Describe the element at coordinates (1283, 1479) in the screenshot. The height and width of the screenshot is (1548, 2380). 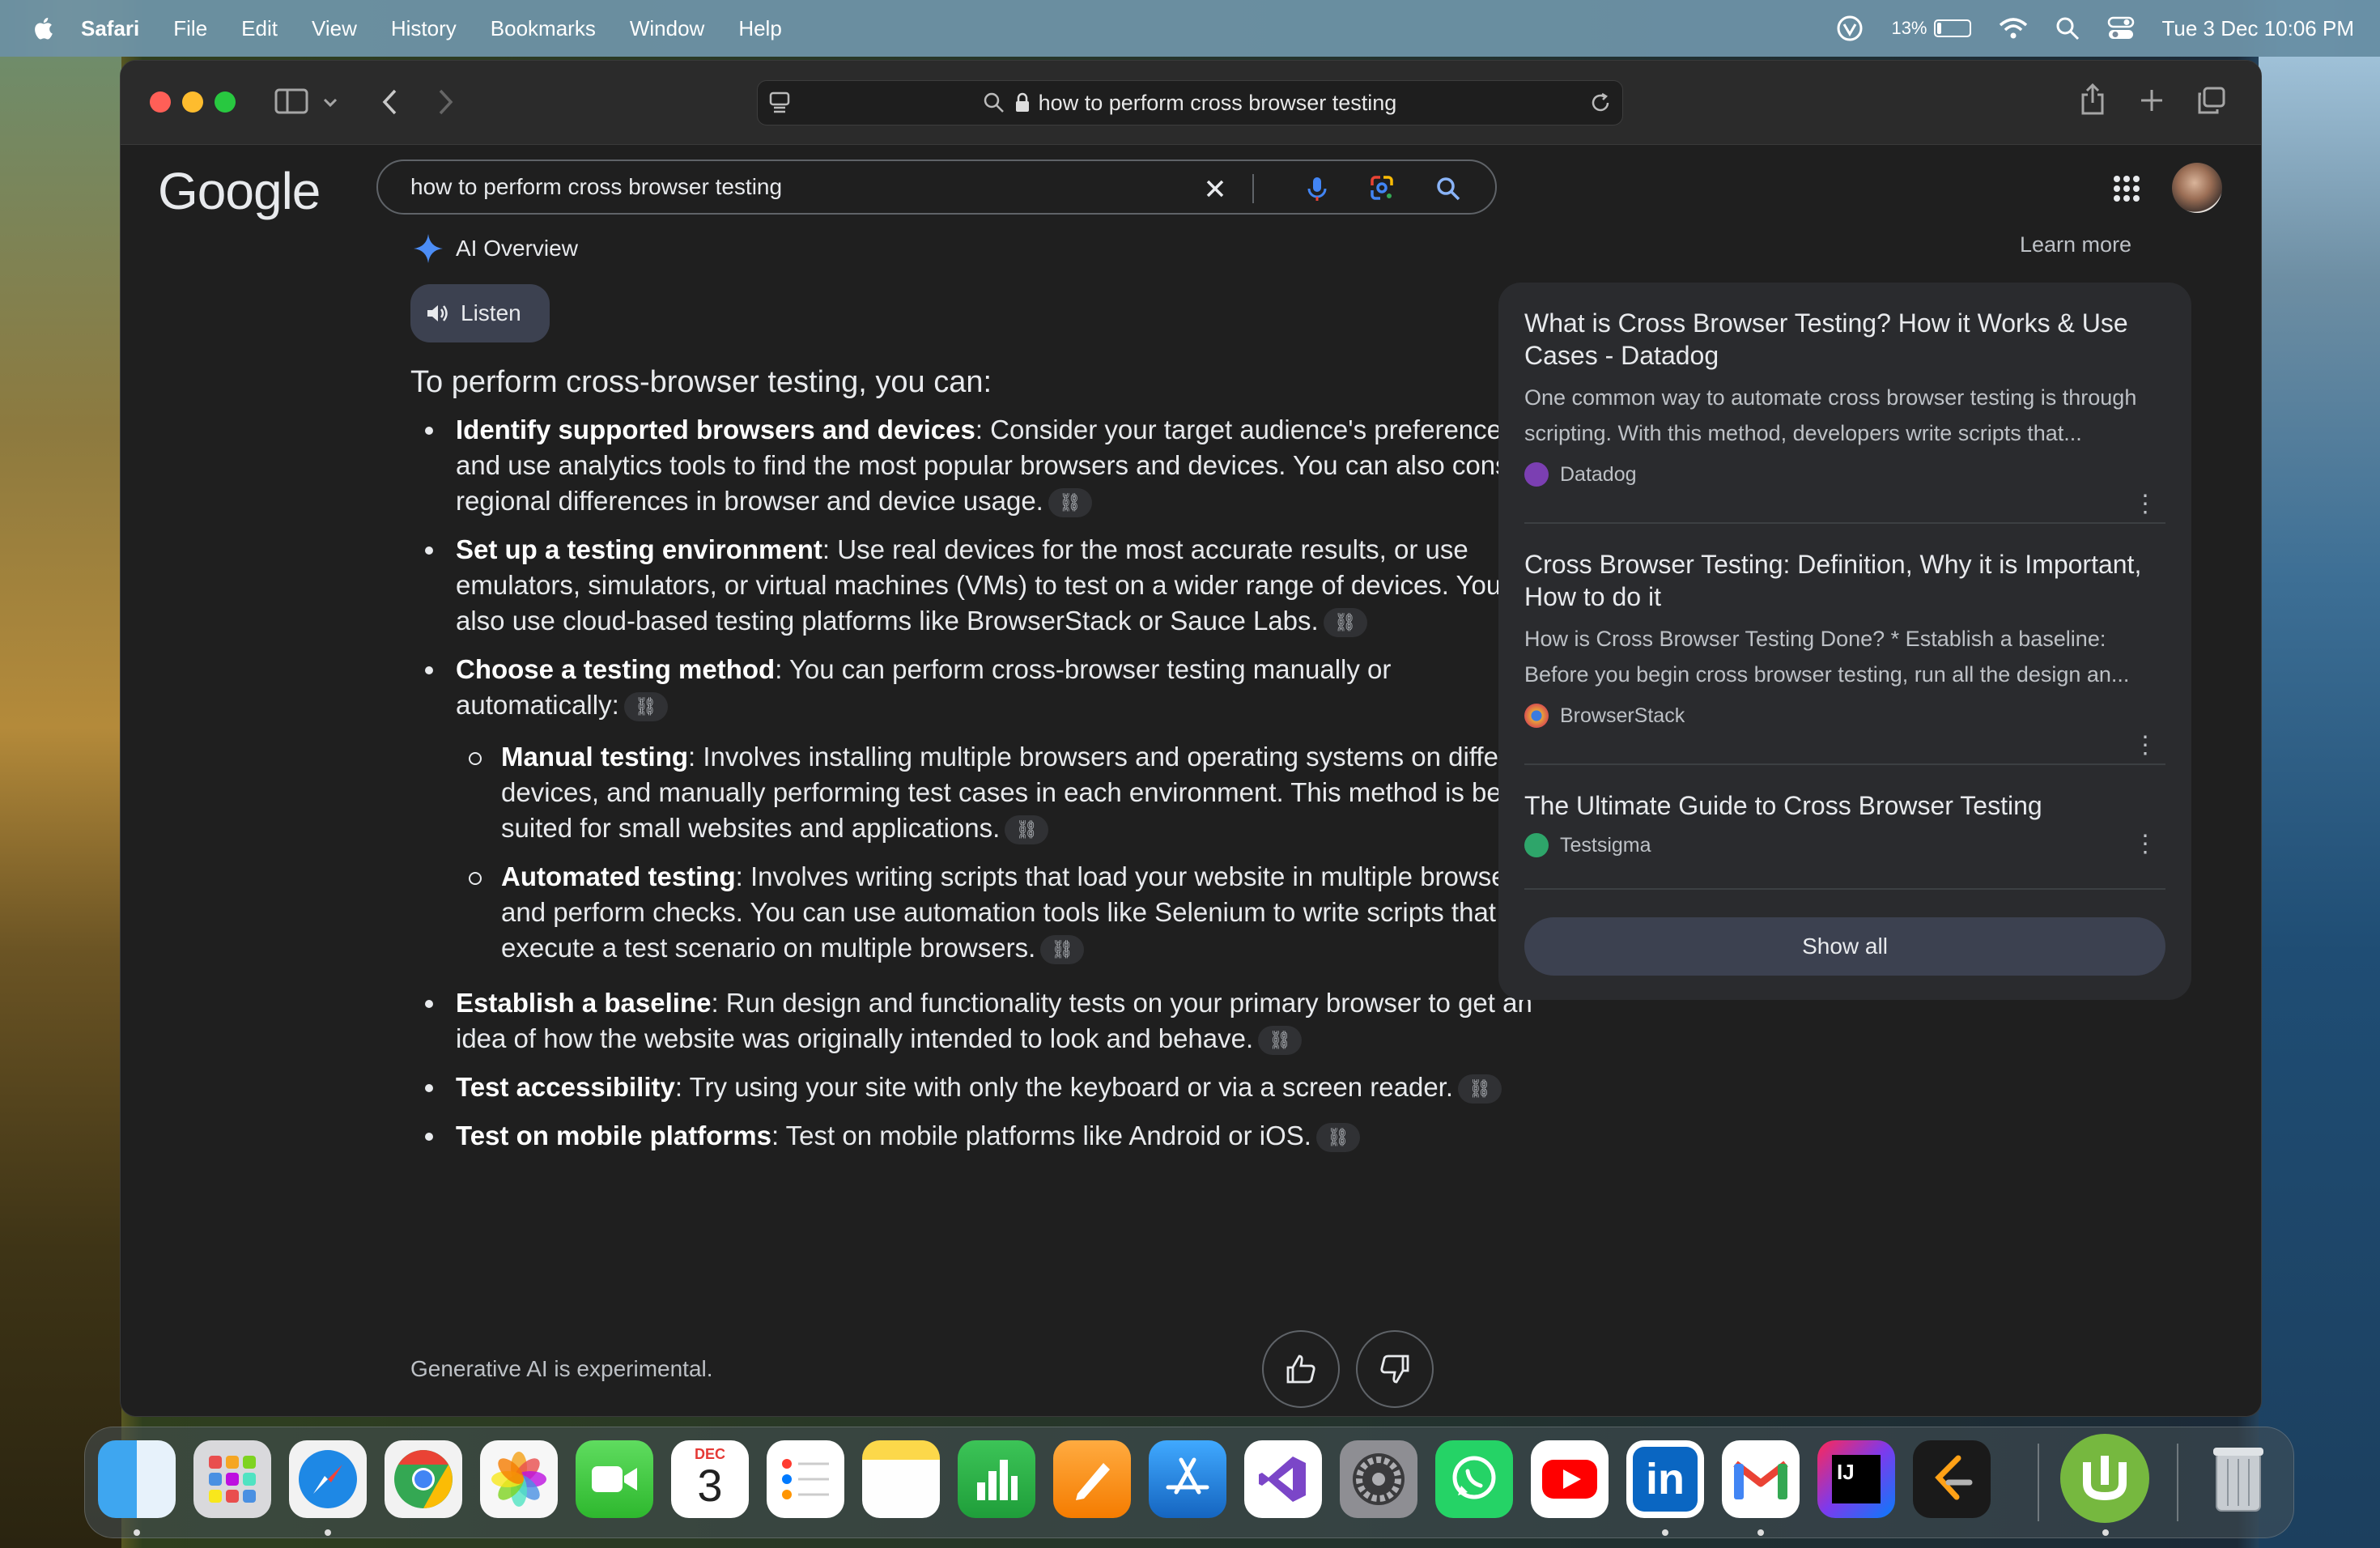
I see `visual-studio-icon` at that location.